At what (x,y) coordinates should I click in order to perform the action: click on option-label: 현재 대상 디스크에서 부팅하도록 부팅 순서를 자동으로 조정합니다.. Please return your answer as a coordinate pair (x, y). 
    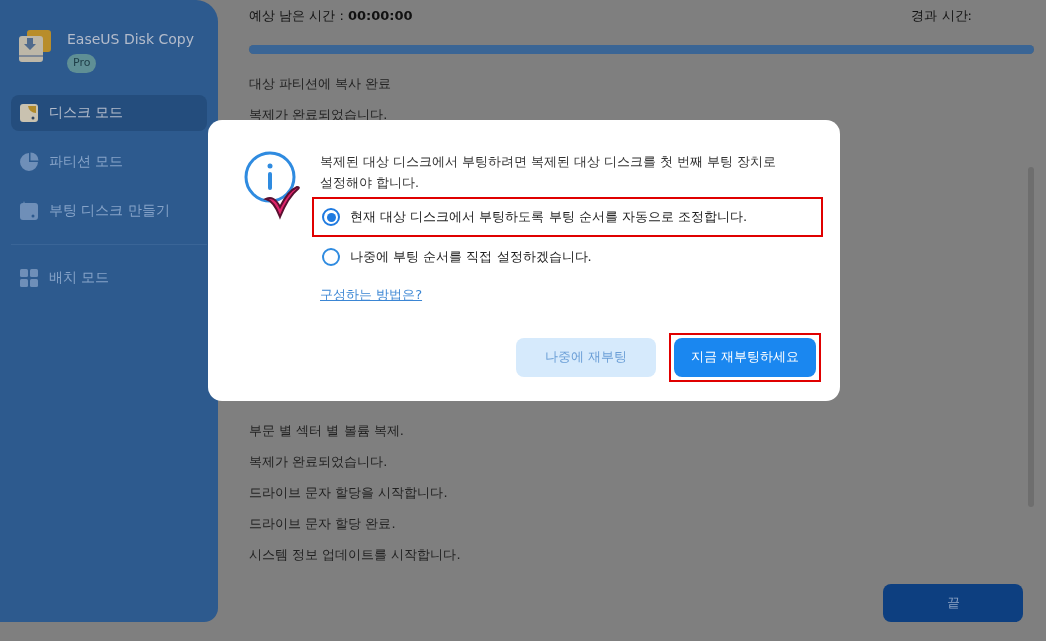
    Looking at the image, I should click on (549, 217).